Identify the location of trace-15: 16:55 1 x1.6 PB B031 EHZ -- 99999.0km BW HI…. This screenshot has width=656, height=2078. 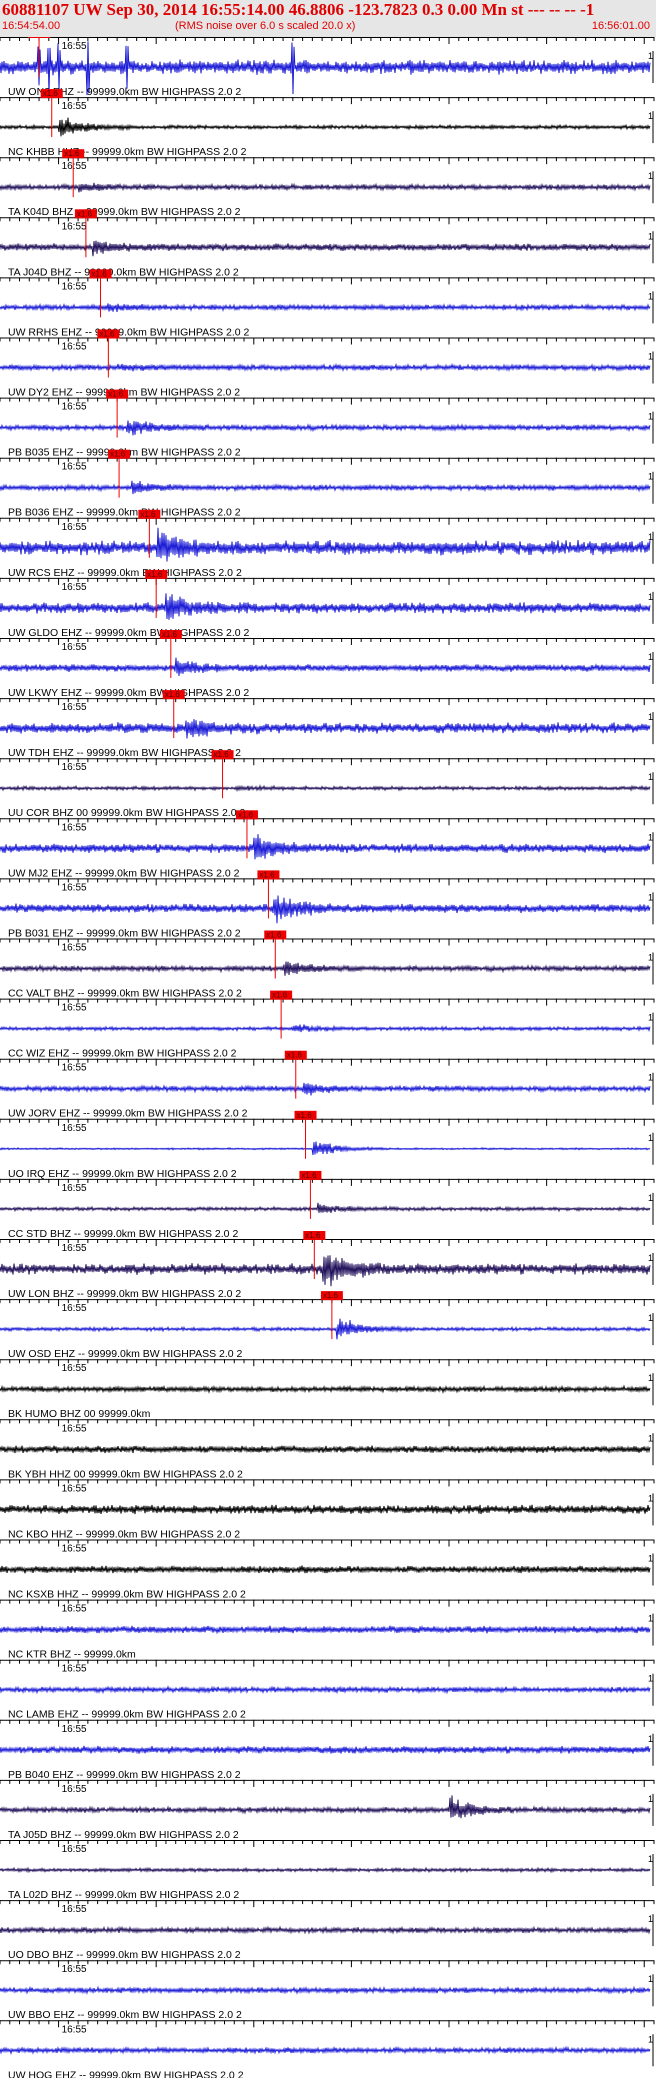
(327, 904).